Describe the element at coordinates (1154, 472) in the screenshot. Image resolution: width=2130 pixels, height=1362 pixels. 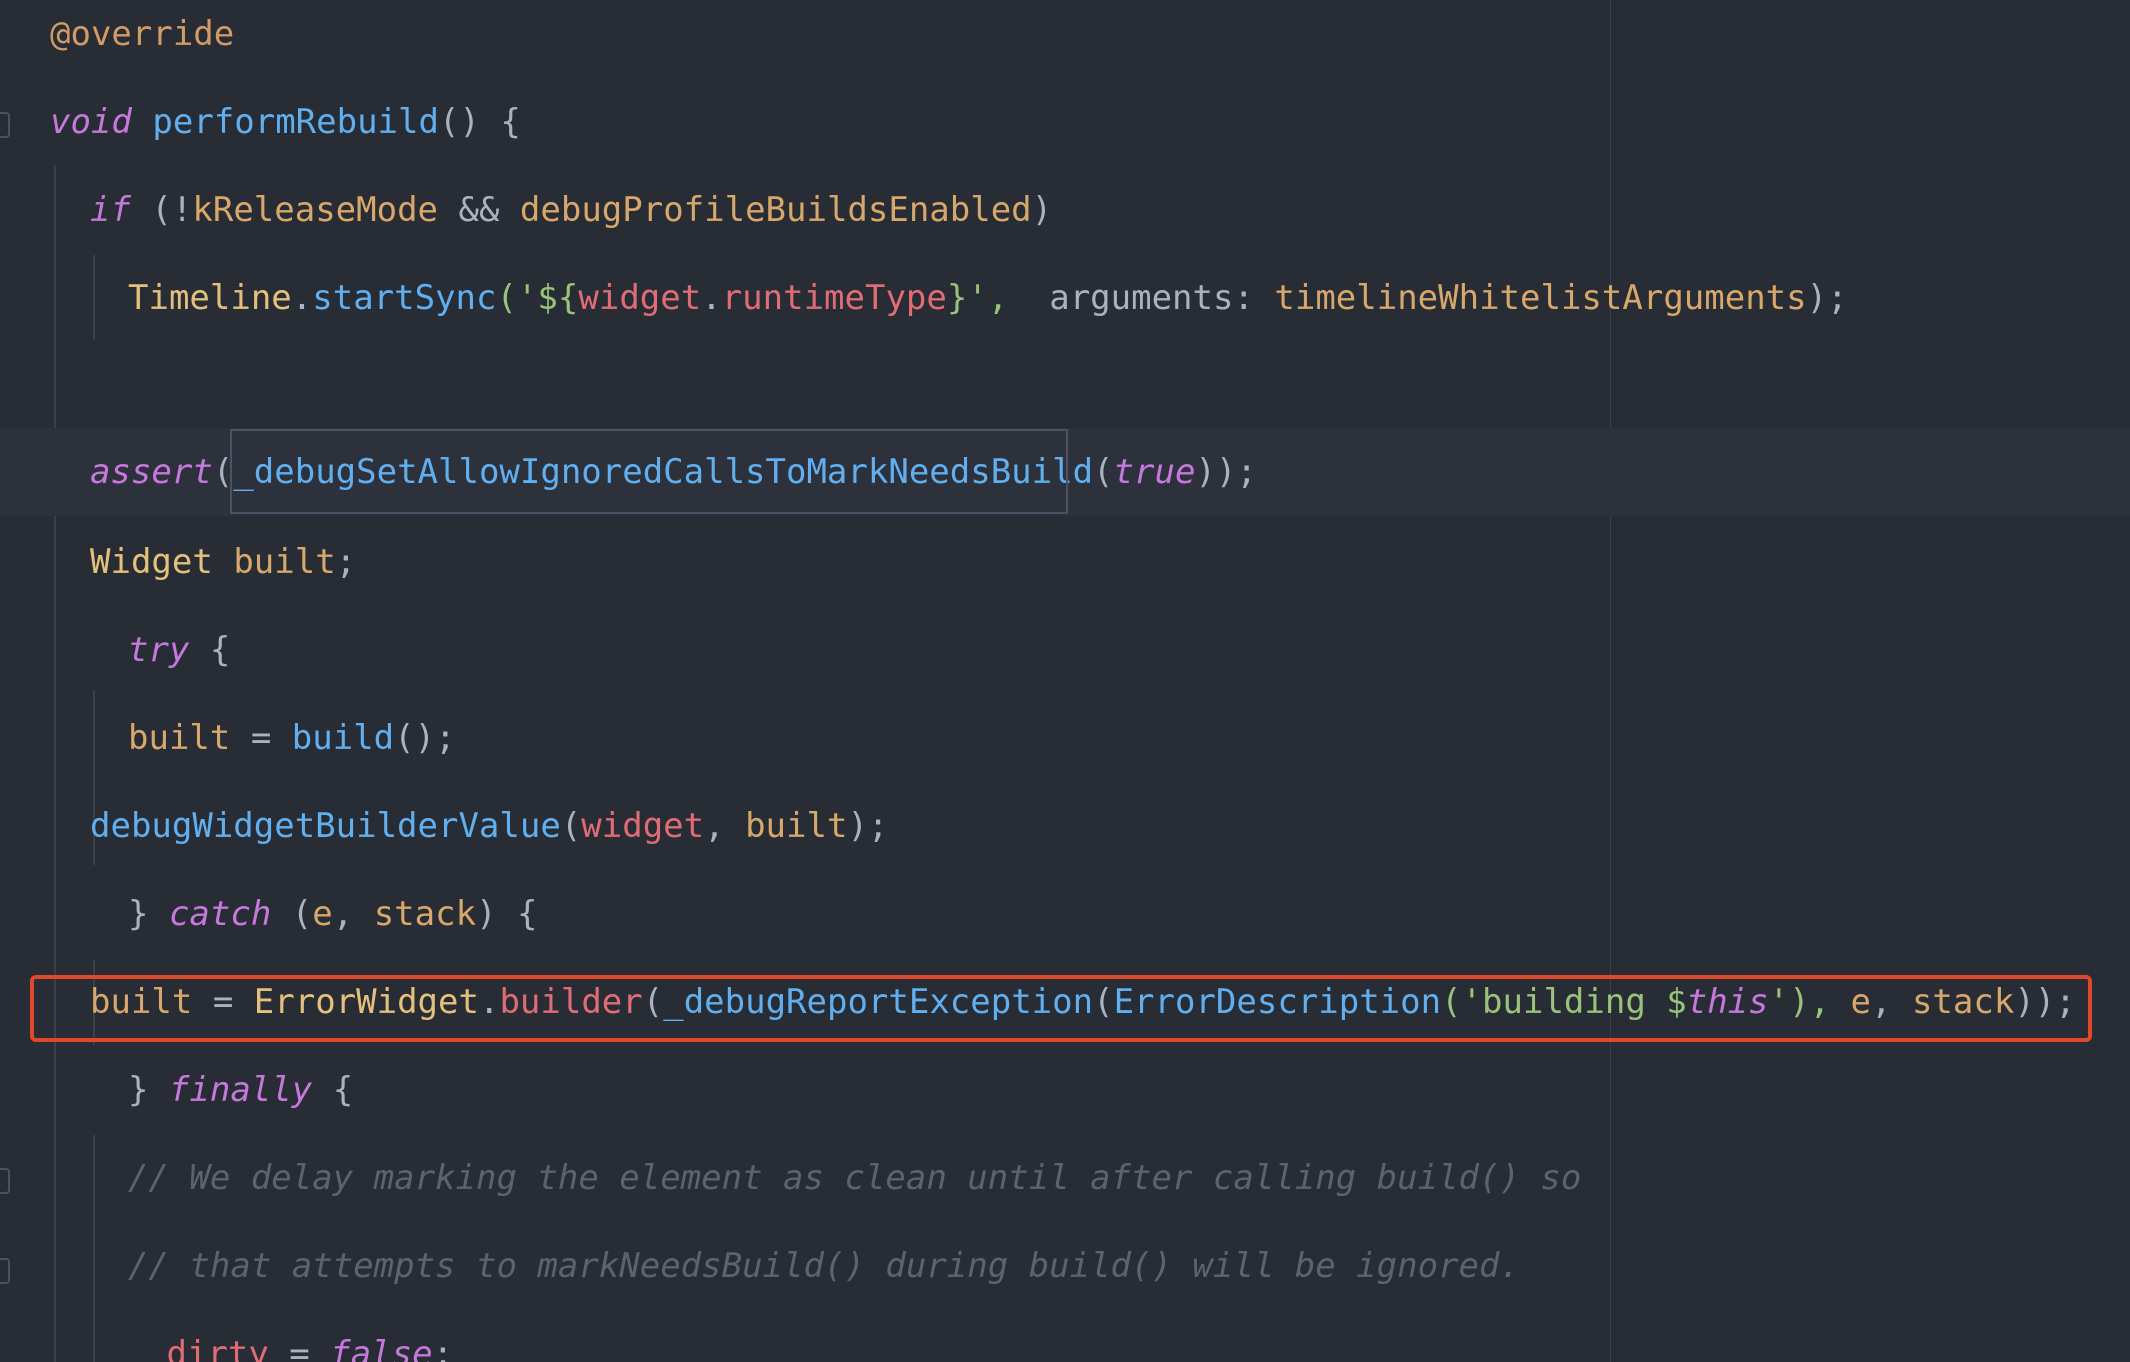
I see `keyword: true` at that location.